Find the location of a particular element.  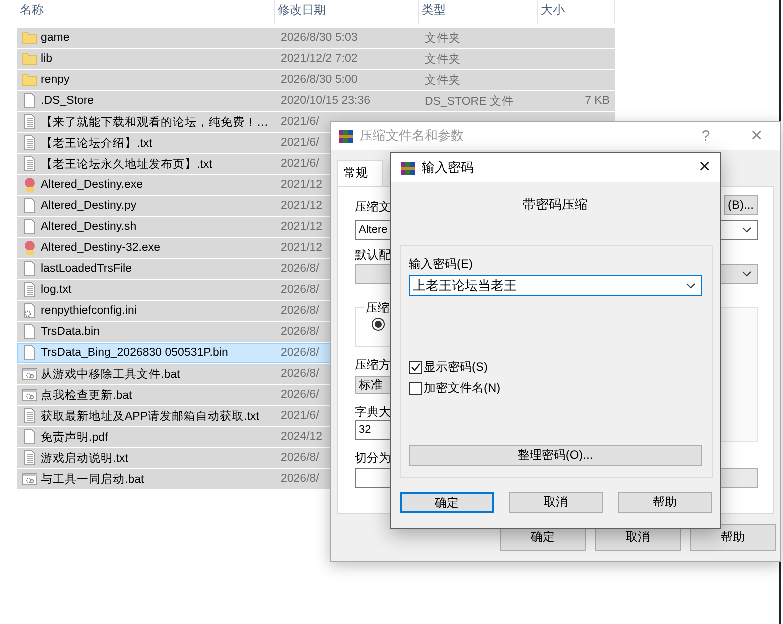

file-name: .DS_Store is located at coordinates (67, 101).